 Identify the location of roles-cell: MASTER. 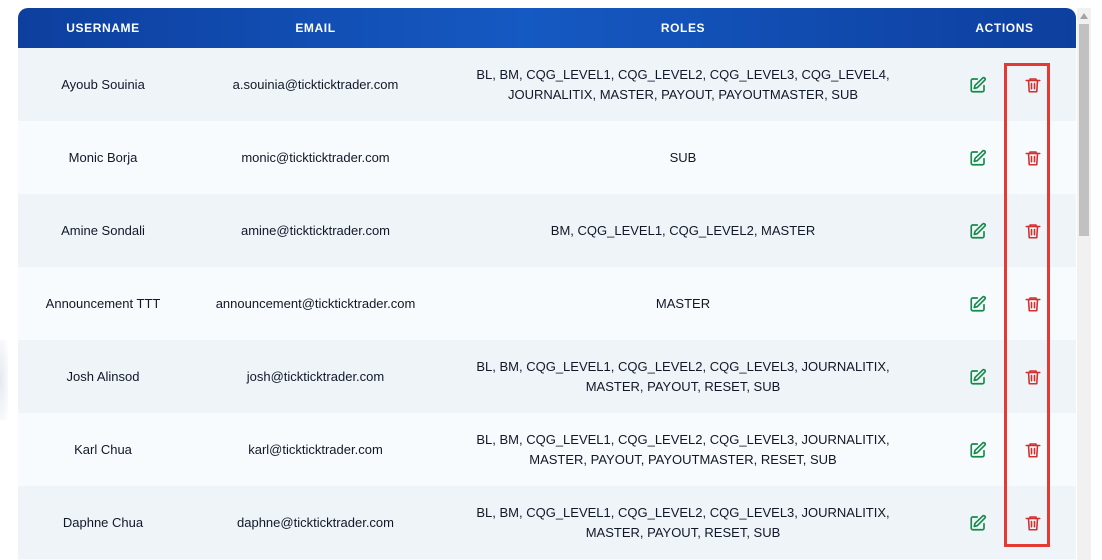
(683, 304).